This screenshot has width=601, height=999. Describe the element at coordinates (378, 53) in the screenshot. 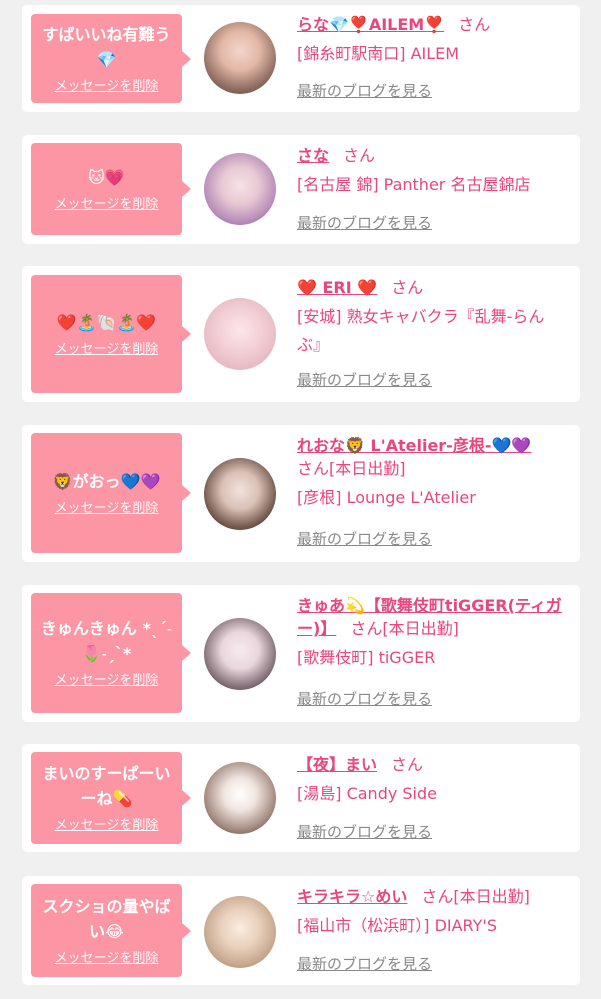

I see `shop-name: [錦糸町駅南口] AILEM` at that location.